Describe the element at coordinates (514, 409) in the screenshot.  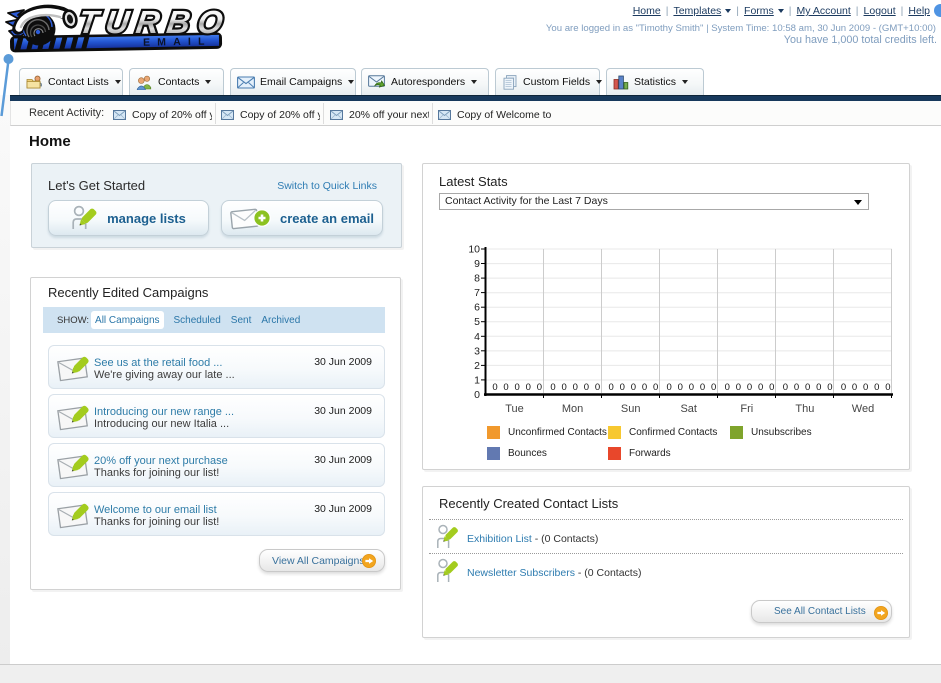
I see `svg-text: Tue` at that location.